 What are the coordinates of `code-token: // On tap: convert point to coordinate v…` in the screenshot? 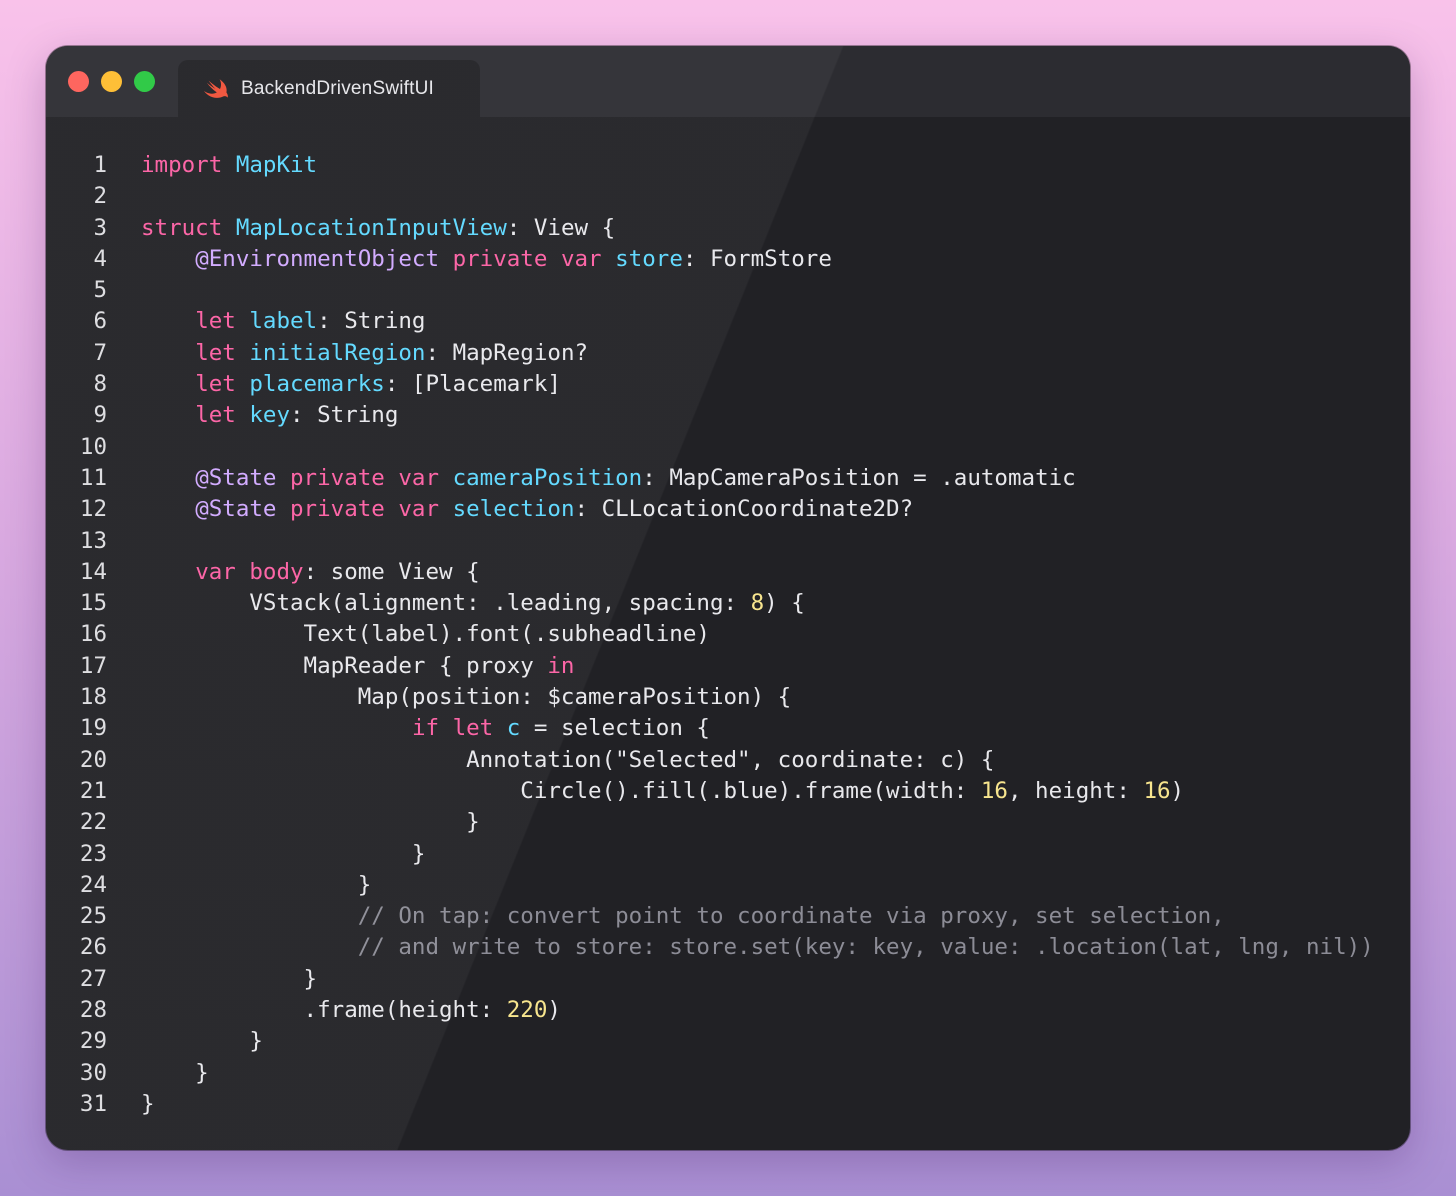 It's located at (791, 916).